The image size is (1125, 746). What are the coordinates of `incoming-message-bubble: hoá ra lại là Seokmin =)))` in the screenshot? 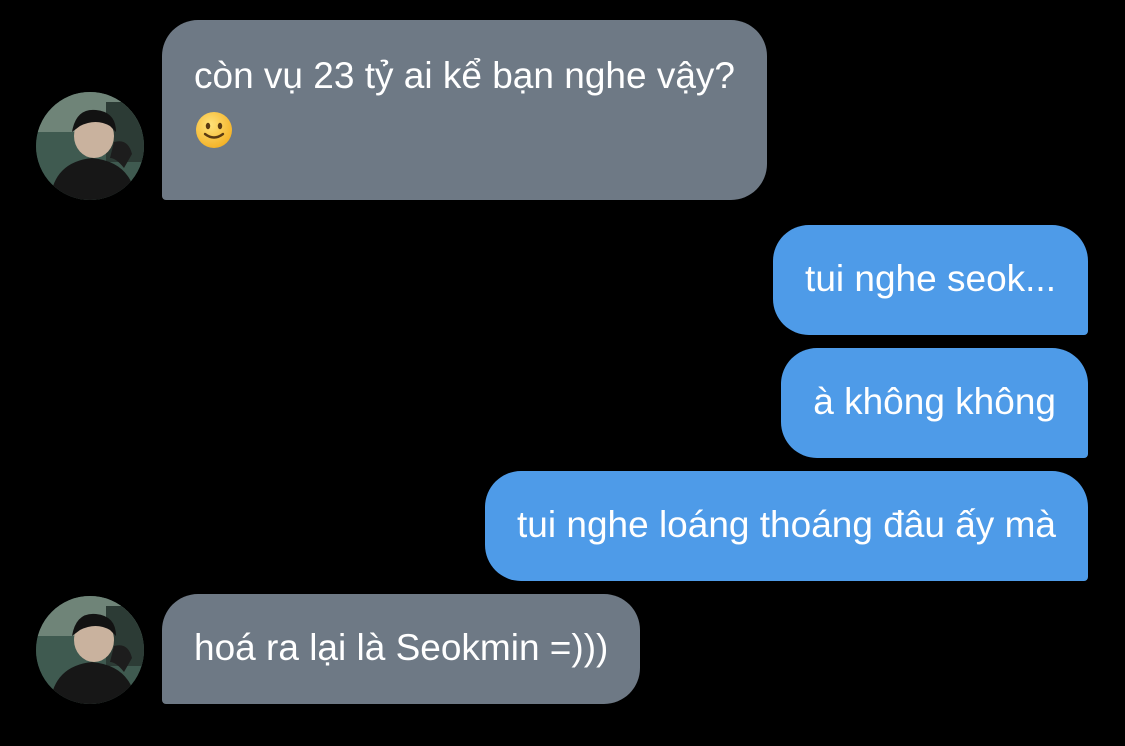 It's located at (401, 649).